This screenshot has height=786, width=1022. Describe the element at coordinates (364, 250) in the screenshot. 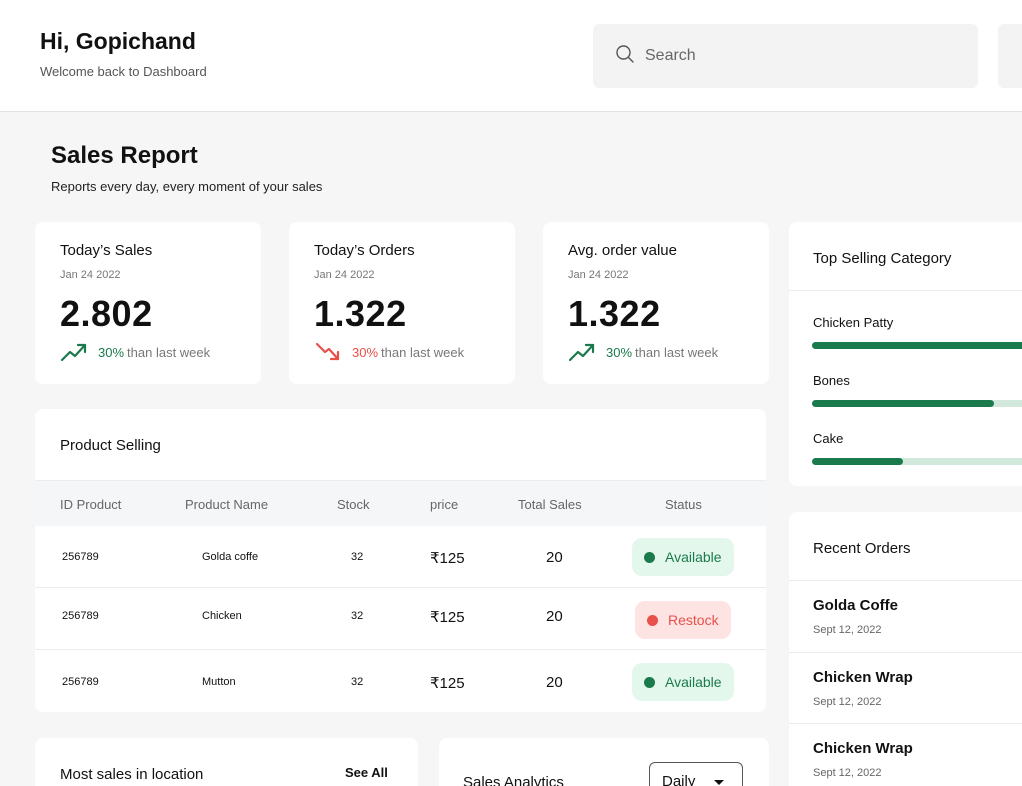

I see `stat-label: Today’s Orders` at that location.